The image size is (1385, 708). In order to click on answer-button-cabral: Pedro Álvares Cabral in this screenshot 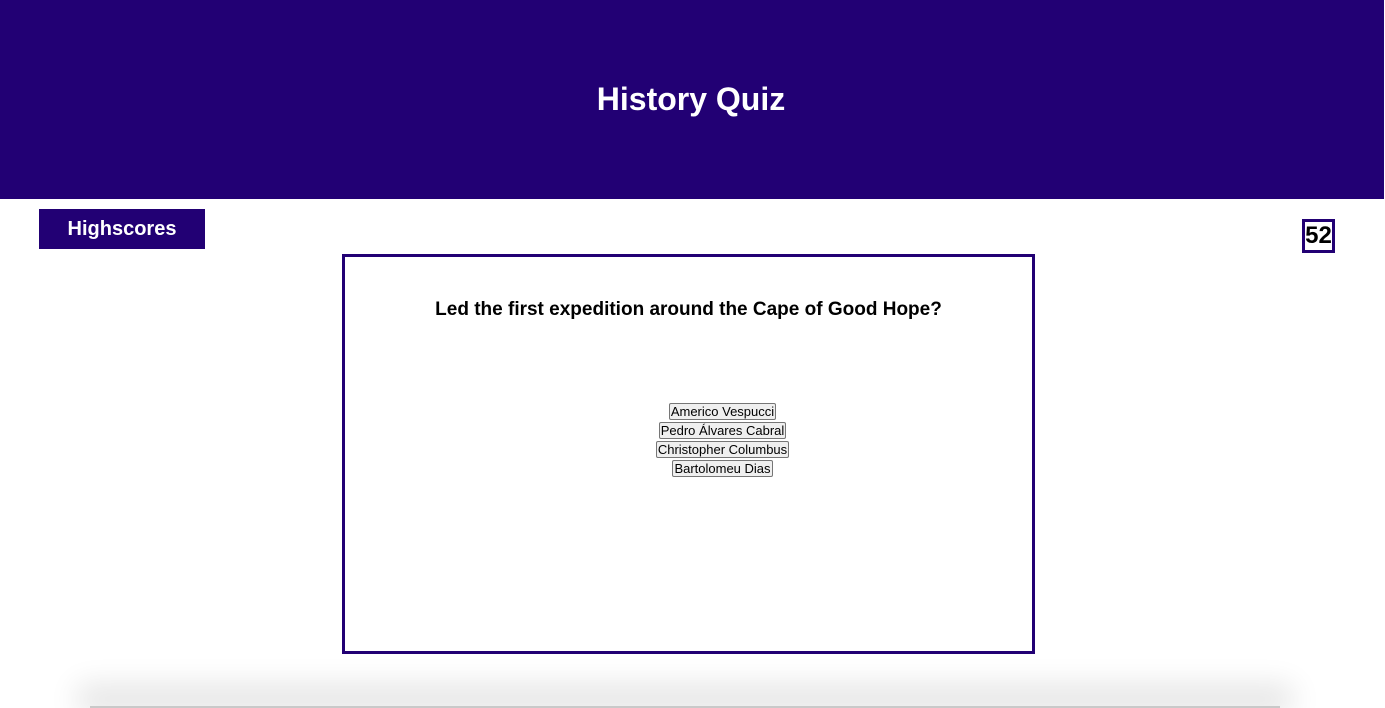, I will do `click(722, 430)`.